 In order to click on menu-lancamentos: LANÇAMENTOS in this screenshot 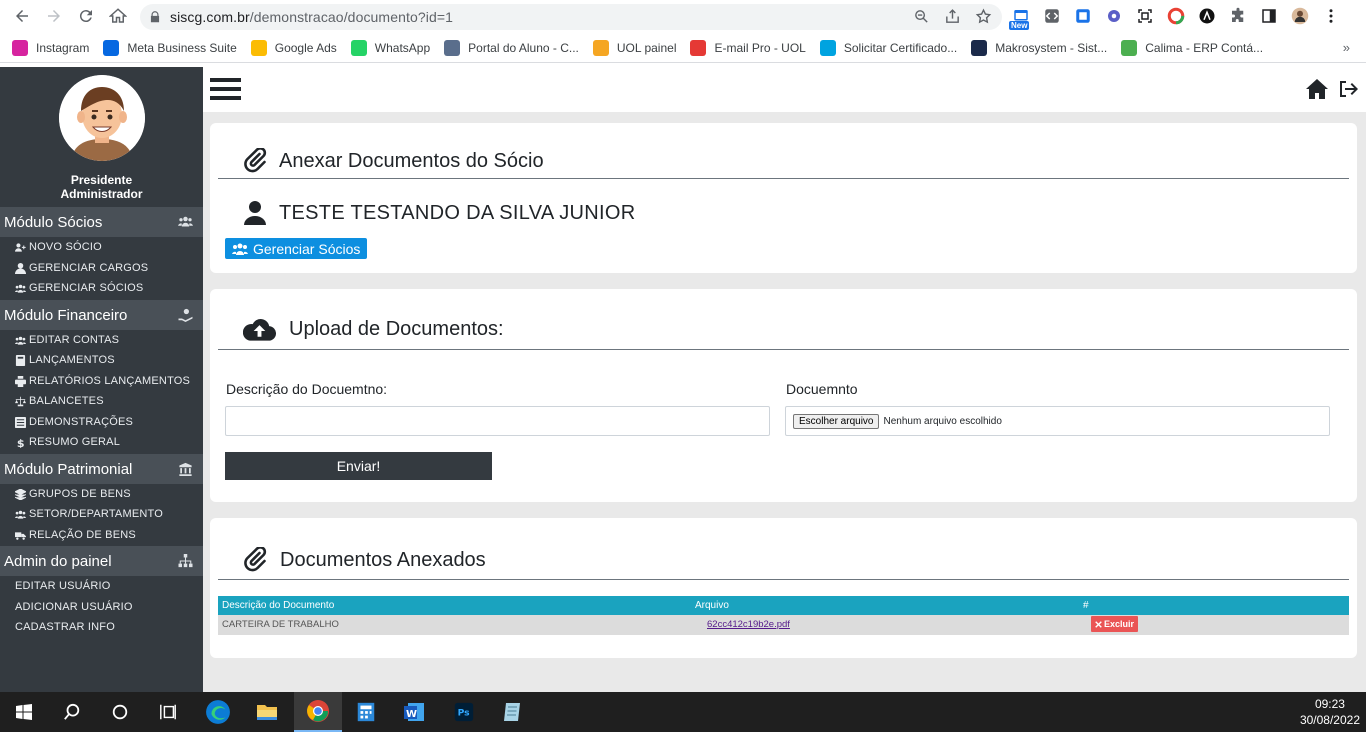, I will do `click(65, 360)`.